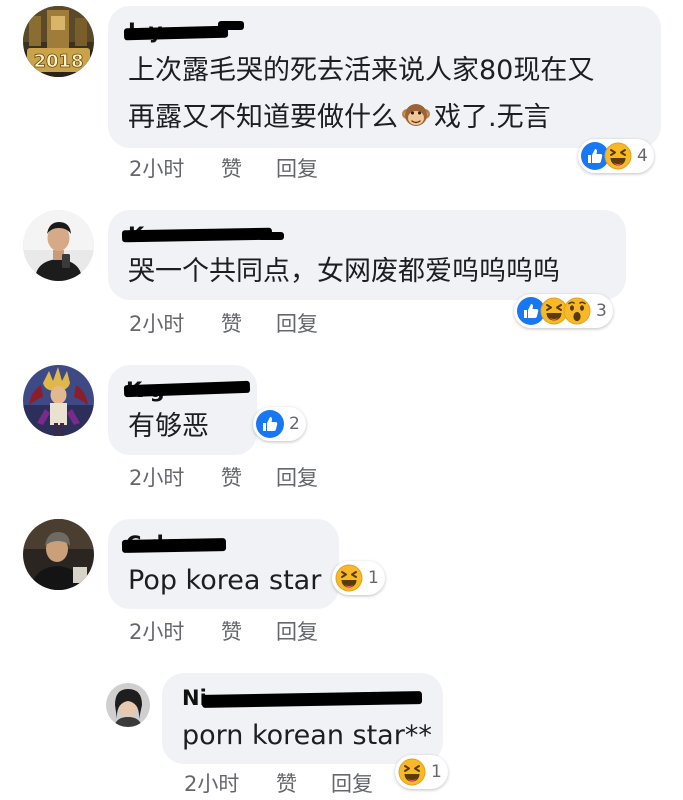 The width and height of the screenshot is (683, 800). I want to click on comment-text-part: 戏了.无言, so click(492, 117).